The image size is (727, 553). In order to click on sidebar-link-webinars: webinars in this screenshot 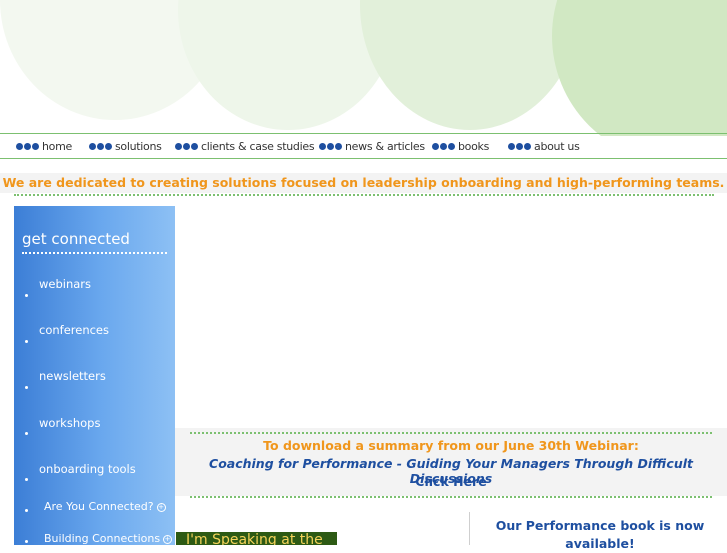, I will do `click(65, 284)`.